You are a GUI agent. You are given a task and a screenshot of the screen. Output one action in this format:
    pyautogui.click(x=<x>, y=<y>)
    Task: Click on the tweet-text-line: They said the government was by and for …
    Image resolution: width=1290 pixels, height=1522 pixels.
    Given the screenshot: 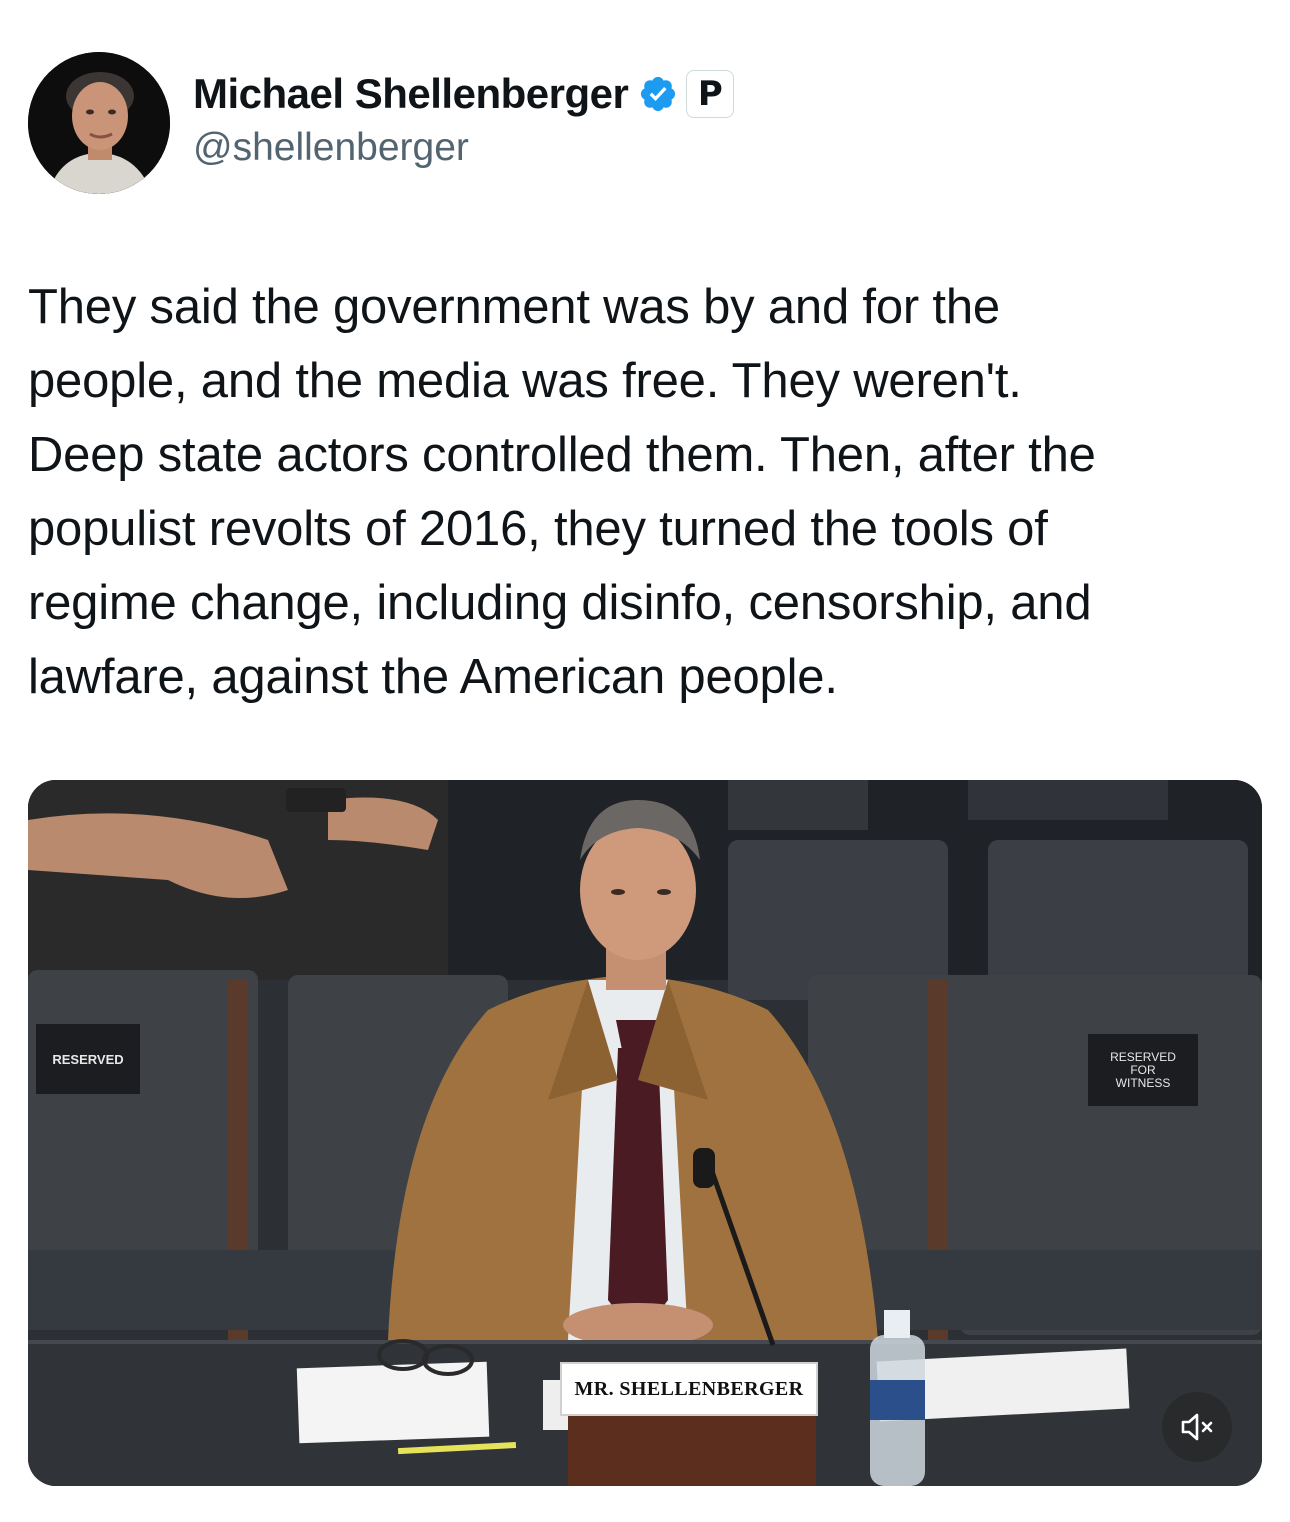 What is the action you would take?
    pyautogui.click(x=514, y=307)
    